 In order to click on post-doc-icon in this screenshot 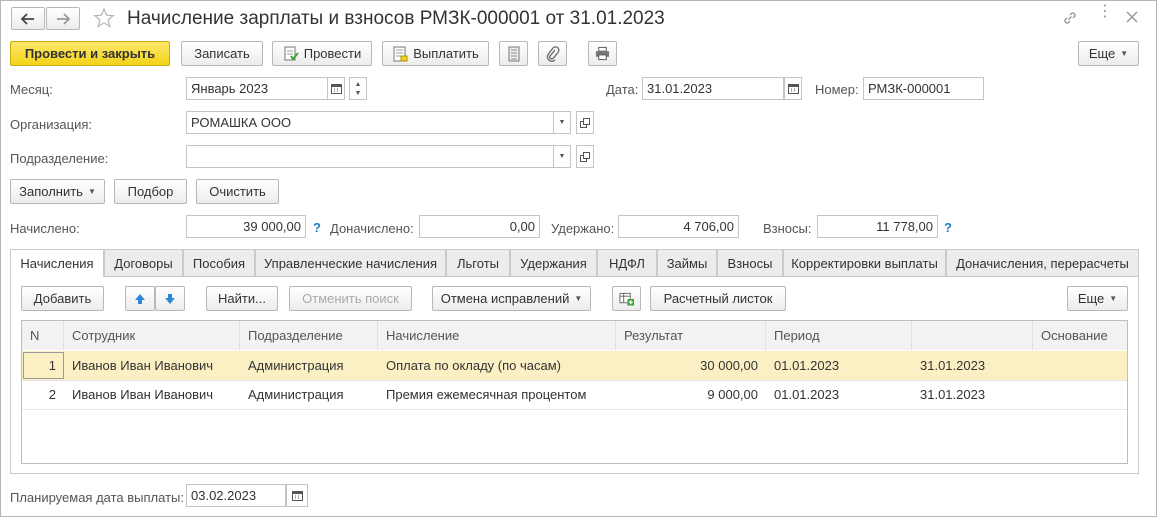, I will do `click(291, 53)`.